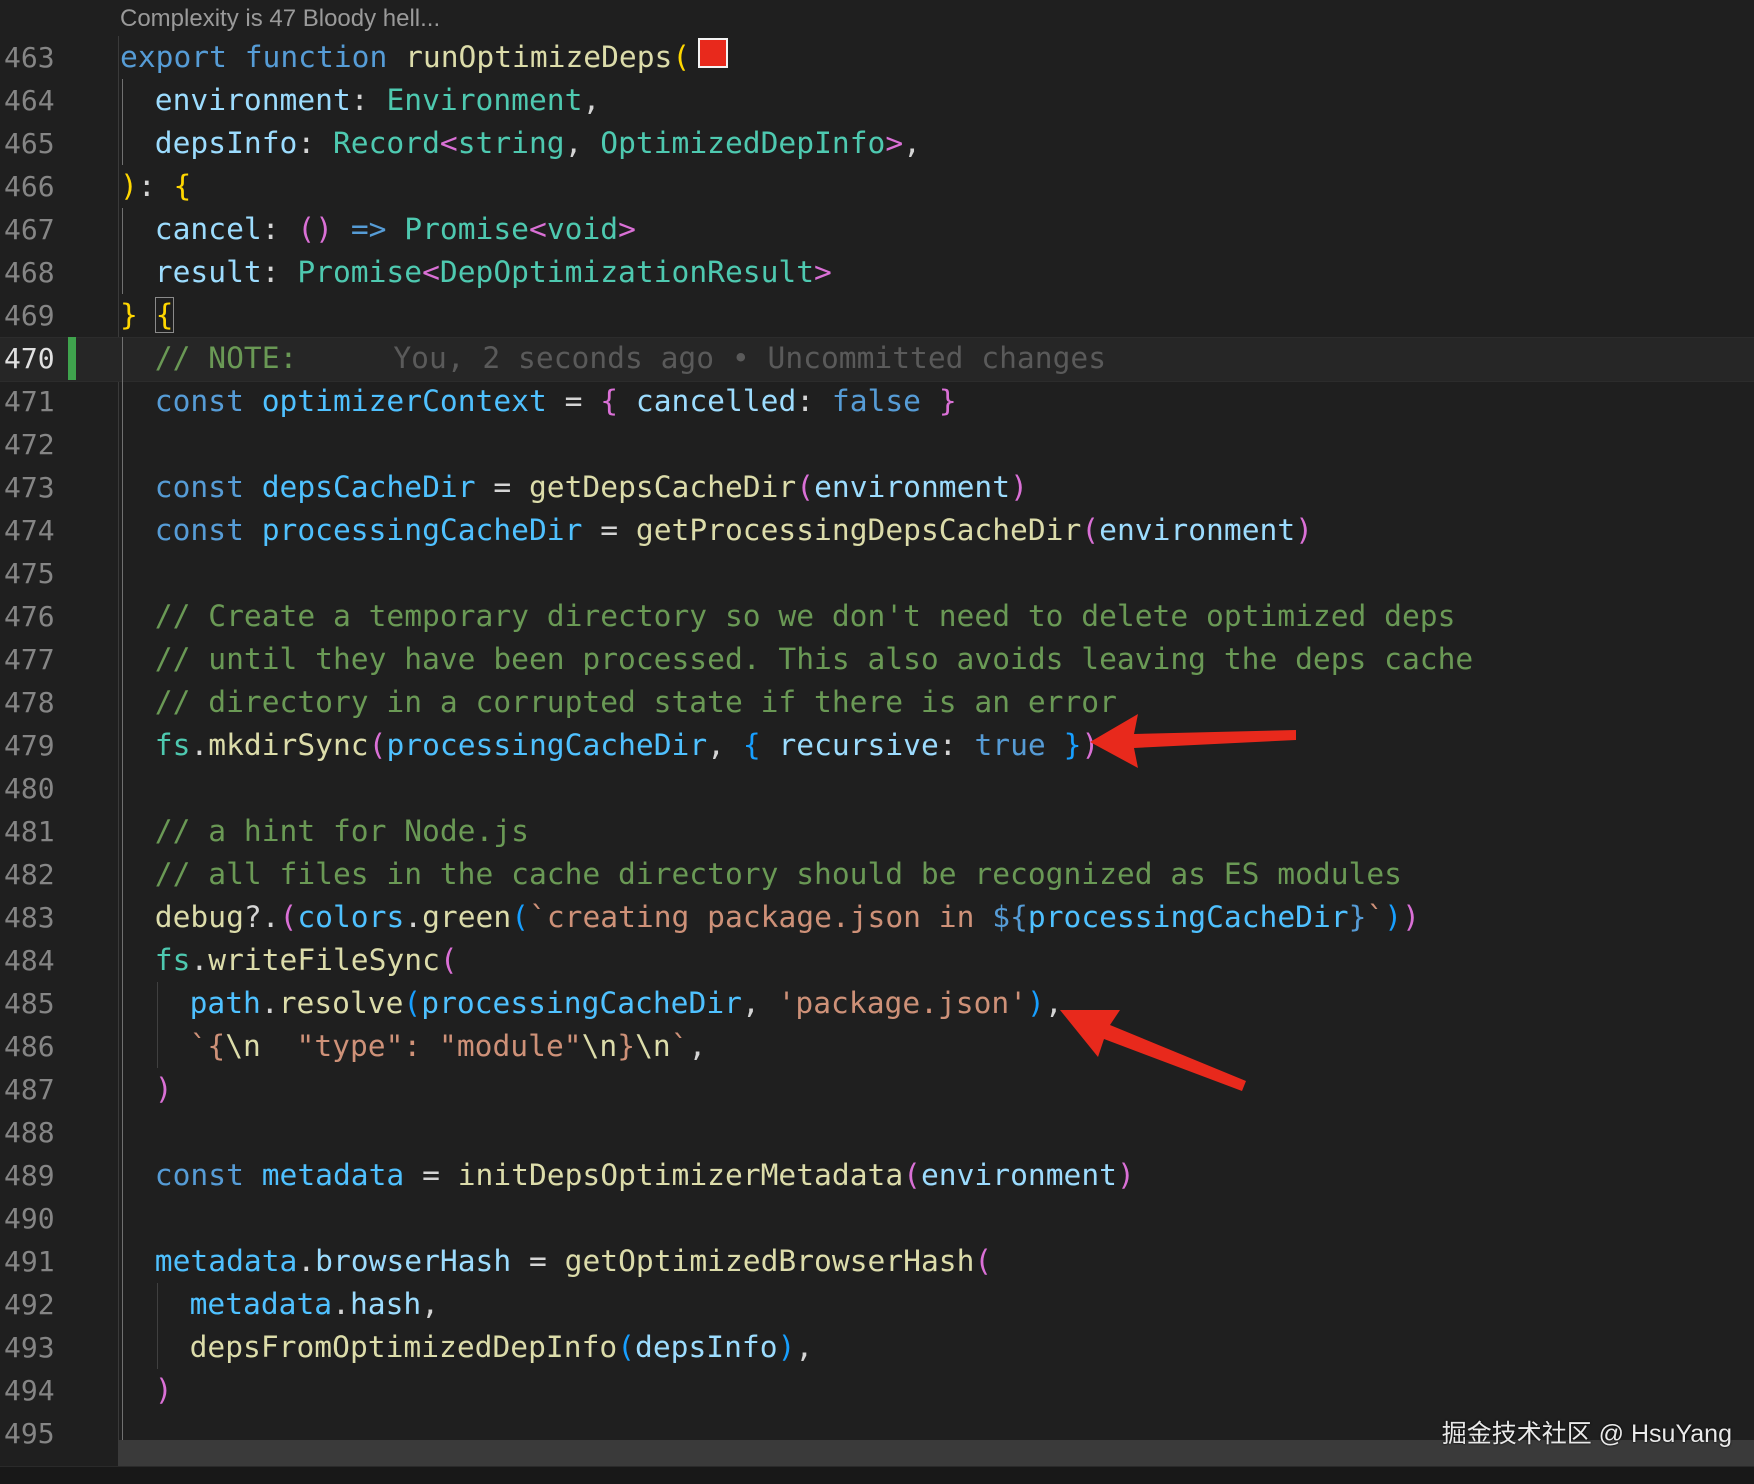  What do you see at coordinates (877, 573) in the screenshot?
I see `code-line: 475` at bounding box center [877, 573].